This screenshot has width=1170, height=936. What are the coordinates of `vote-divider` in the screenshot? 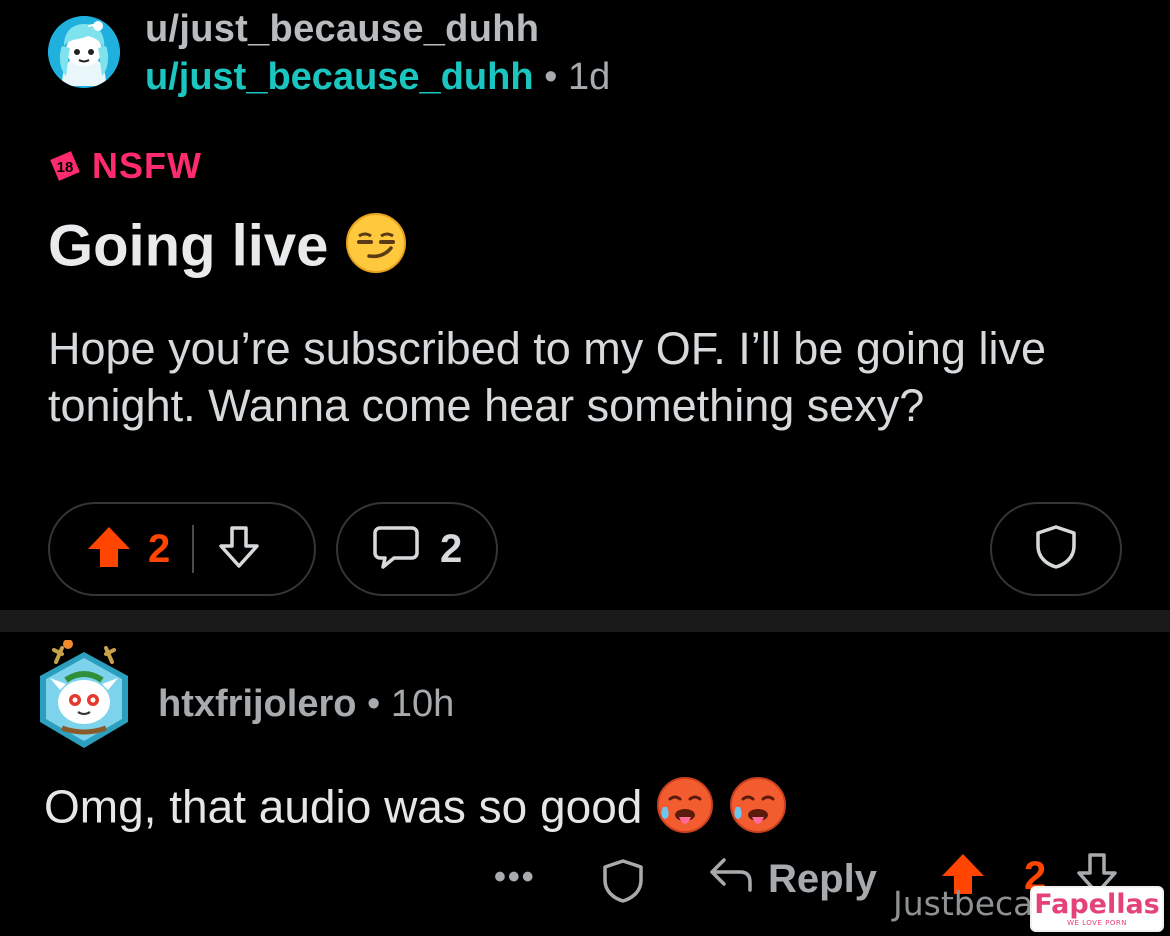 It's located at (193, 549).